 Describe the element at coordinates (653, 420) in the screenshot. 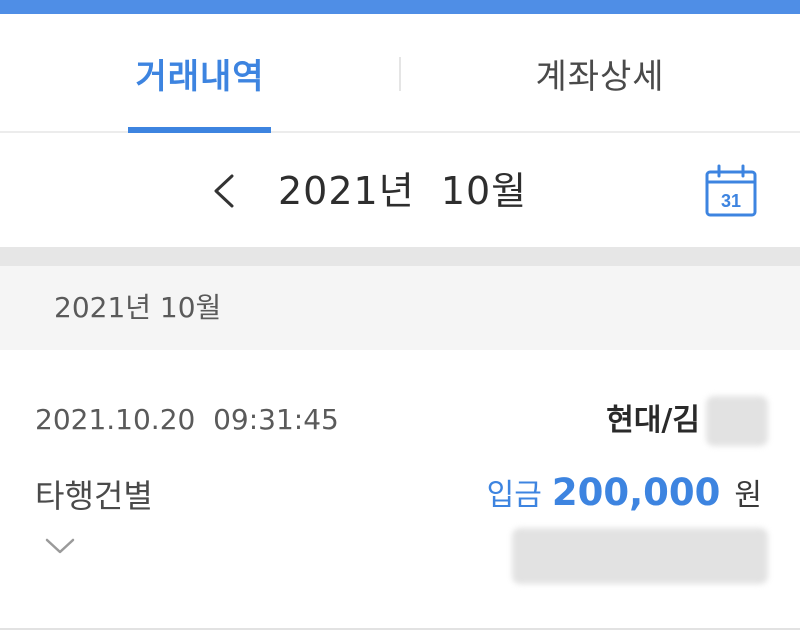

I see `counterparty-name: 현대/김` at that location.